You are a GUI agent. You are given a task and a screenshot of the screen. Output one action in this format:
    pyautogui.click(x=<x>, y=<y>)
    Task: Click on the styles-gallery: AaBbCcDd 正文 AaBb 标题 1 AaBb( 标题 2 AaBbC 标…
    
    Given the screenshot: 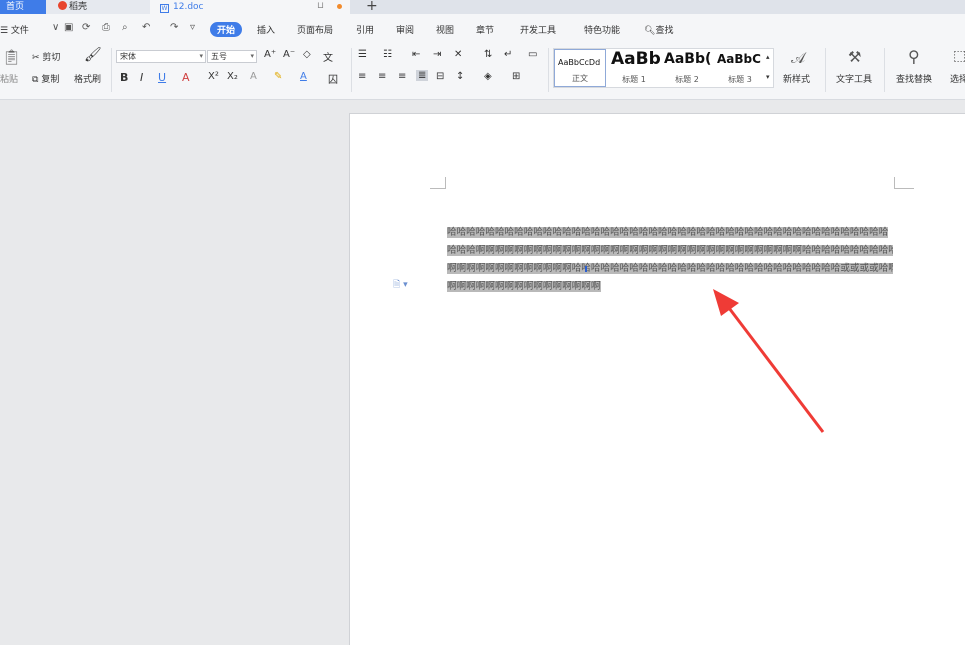 What is the action you would take?
    pyautogui.click(x=663, y=68)
    